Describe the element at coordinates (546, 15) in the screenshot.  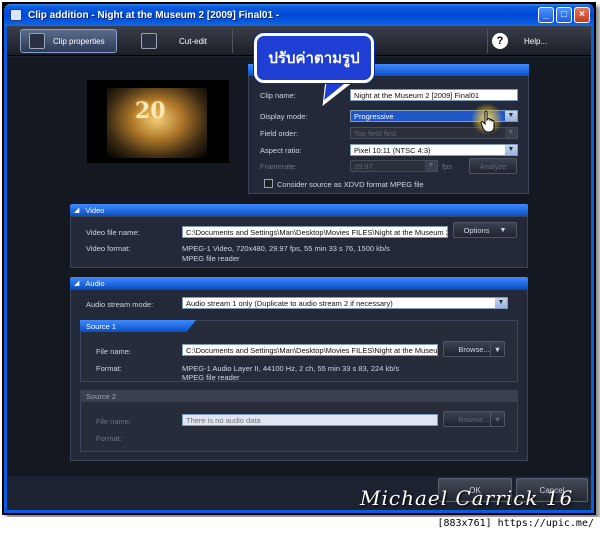
I see `minimize-button: _` at that location.